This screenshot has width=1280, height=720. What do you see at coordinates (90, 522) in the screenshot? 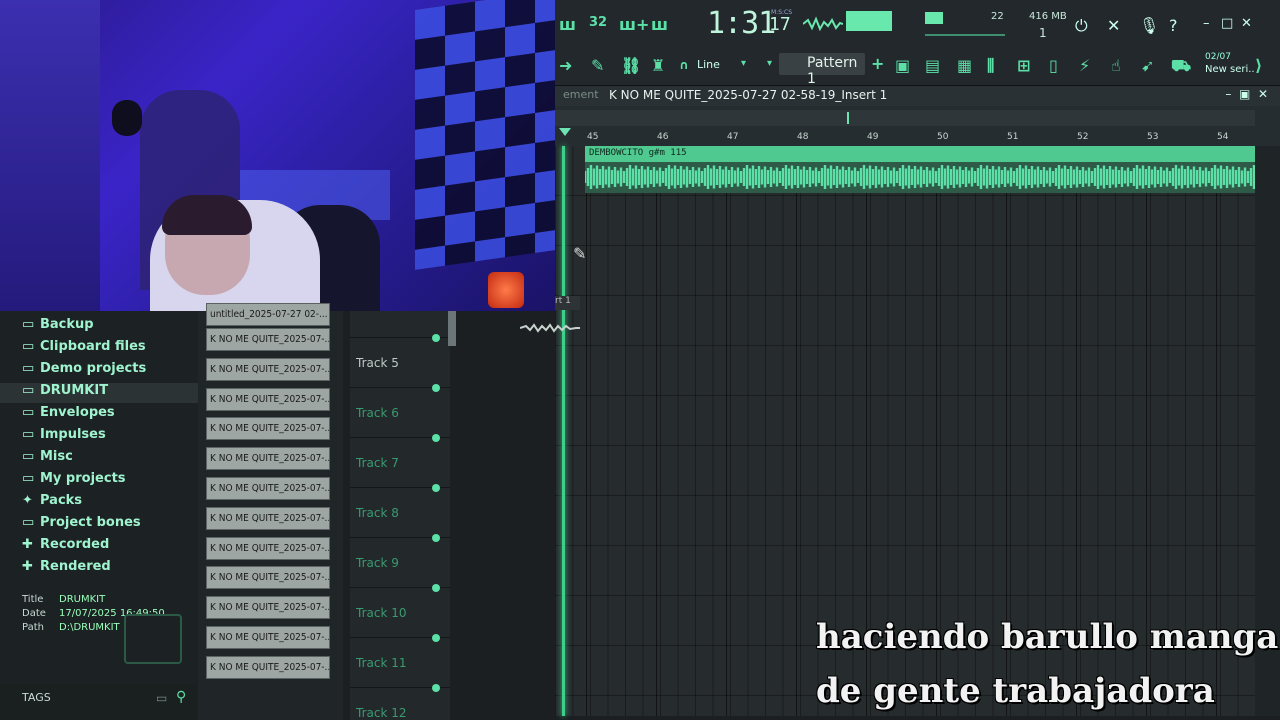
I see `browser-folder-label: Project bones` at bounding box center [90, 522].